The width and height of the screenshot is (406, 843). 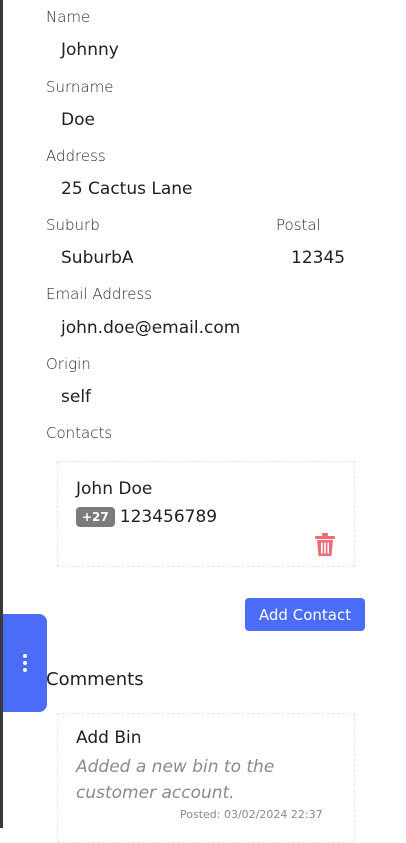 What do you see at coordinates (68, 17) in the screenshot?
I see `name-label: Name` at bounding box center [68, 17].